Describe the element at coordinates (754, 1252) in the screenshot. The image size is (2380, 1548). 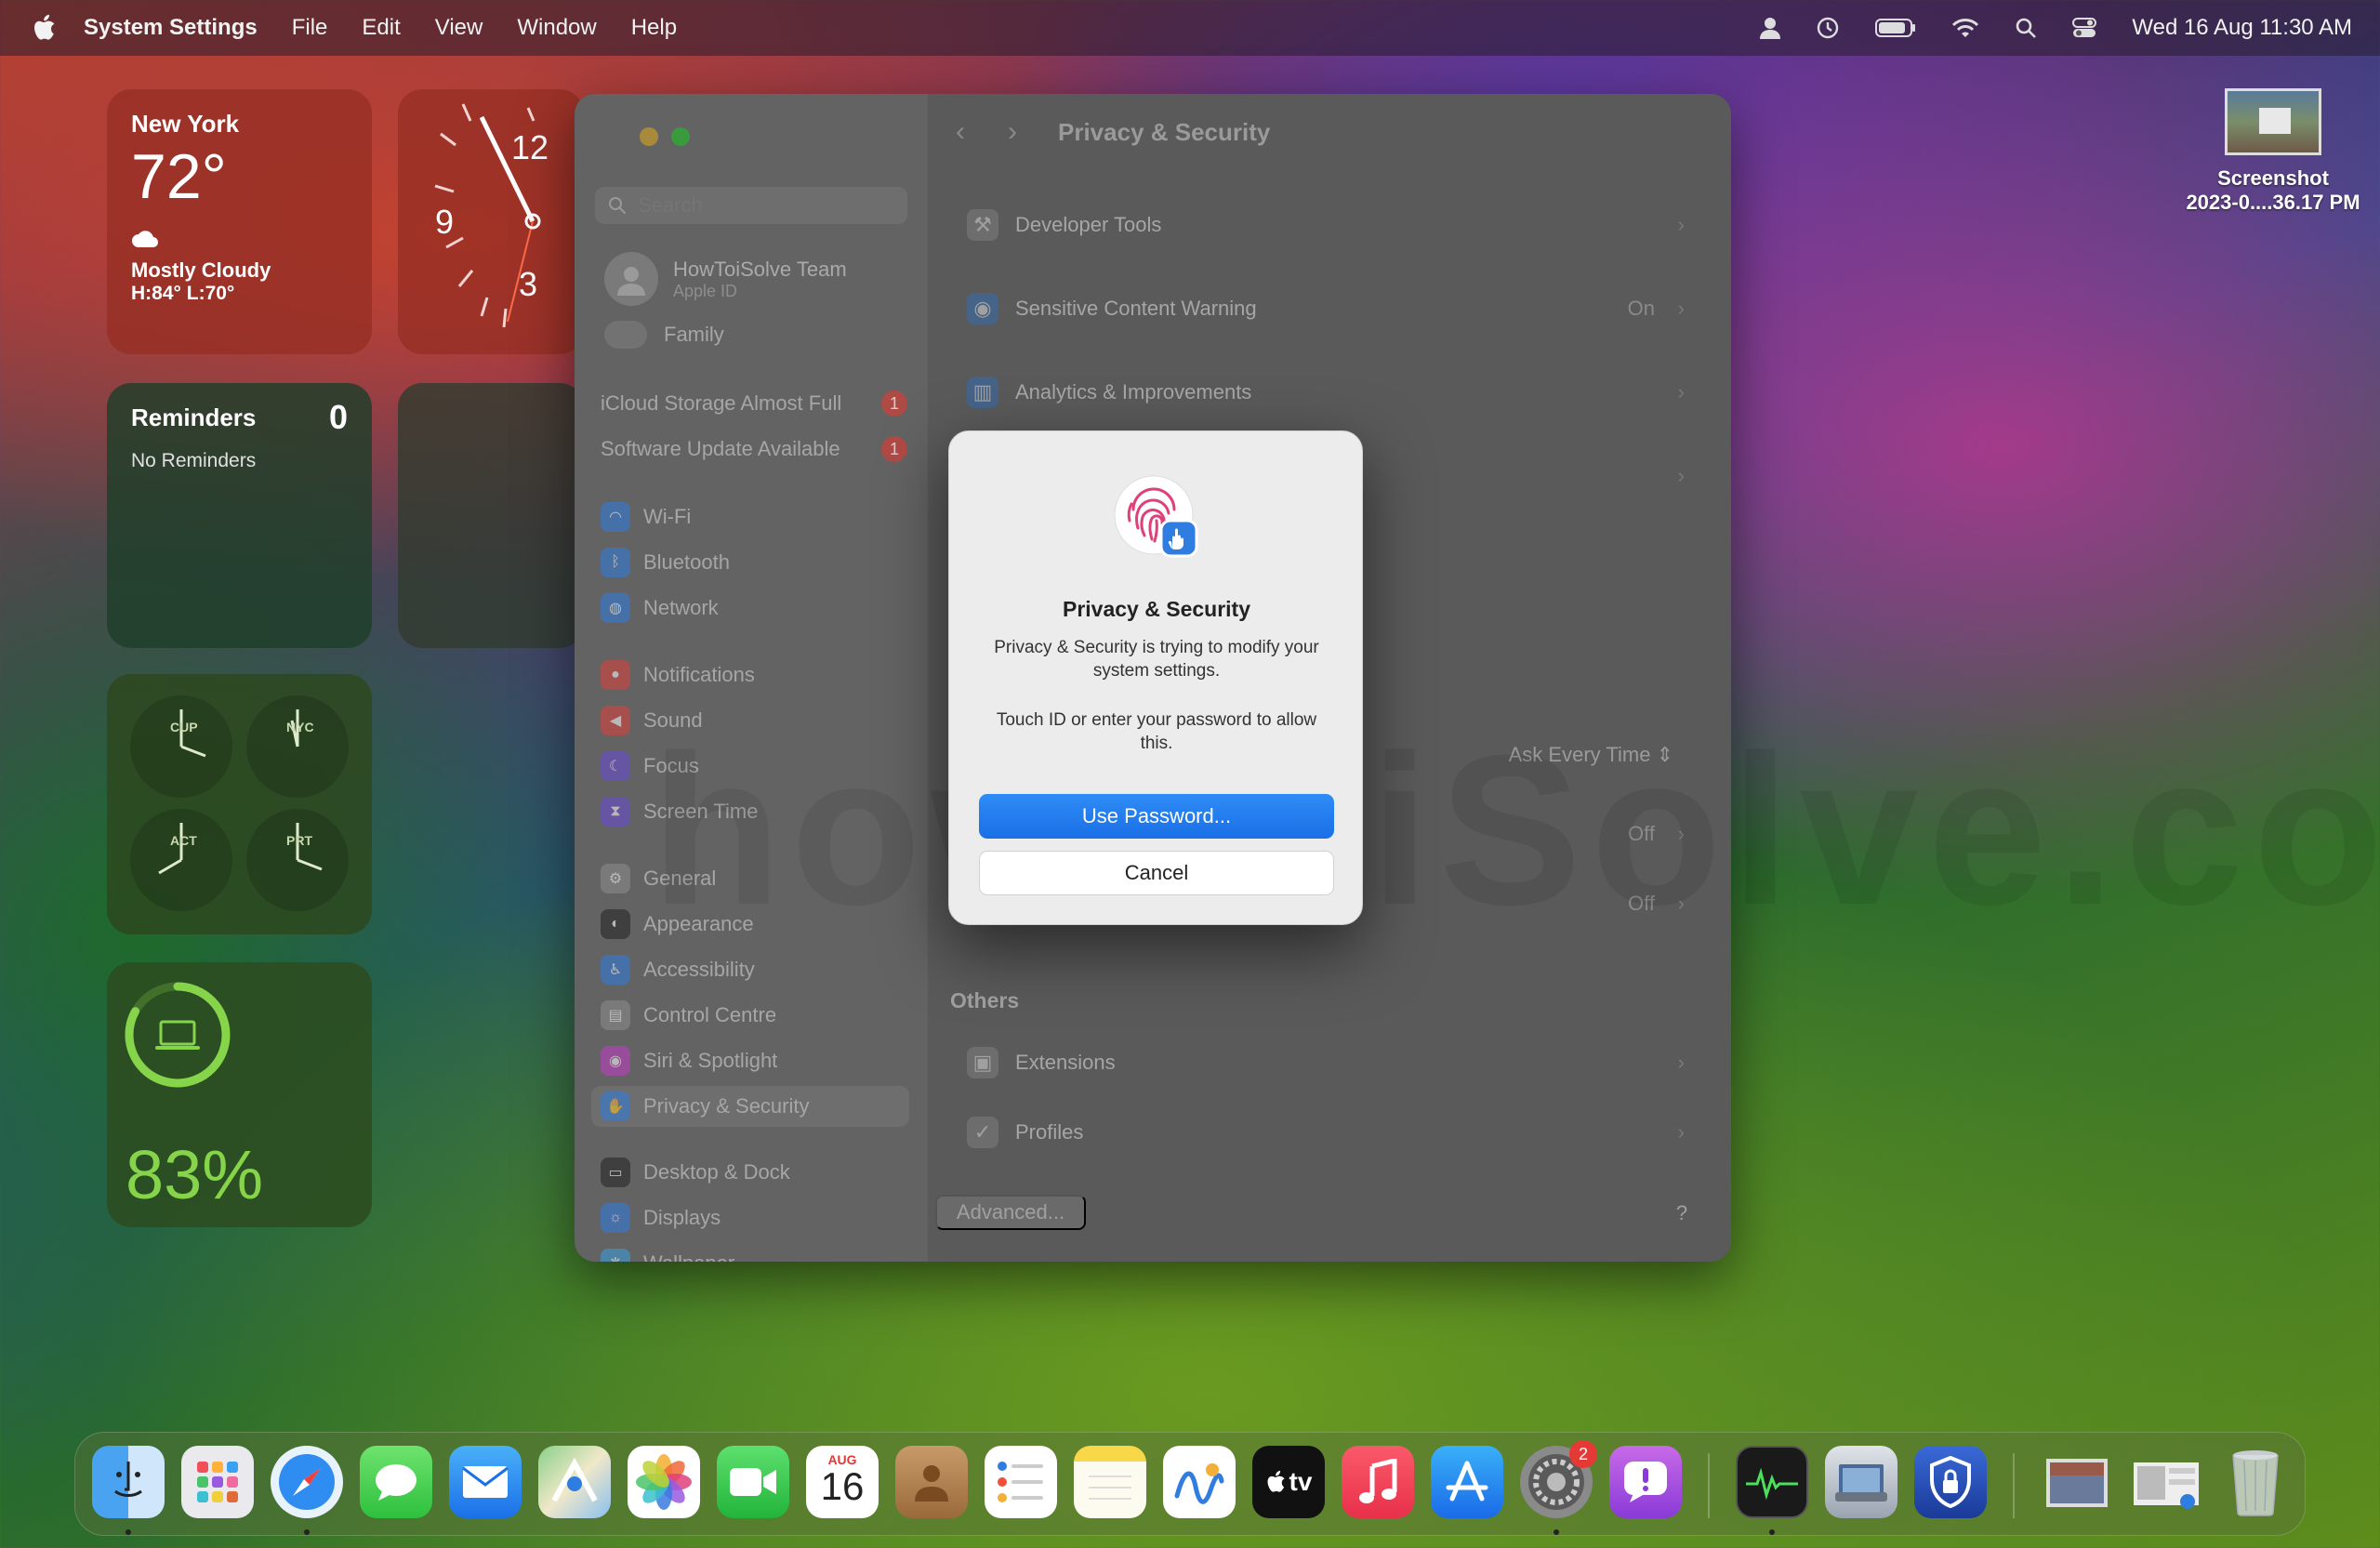
I see `sidebar-item-wallpaper: ❋ Wallpaper` at that location.